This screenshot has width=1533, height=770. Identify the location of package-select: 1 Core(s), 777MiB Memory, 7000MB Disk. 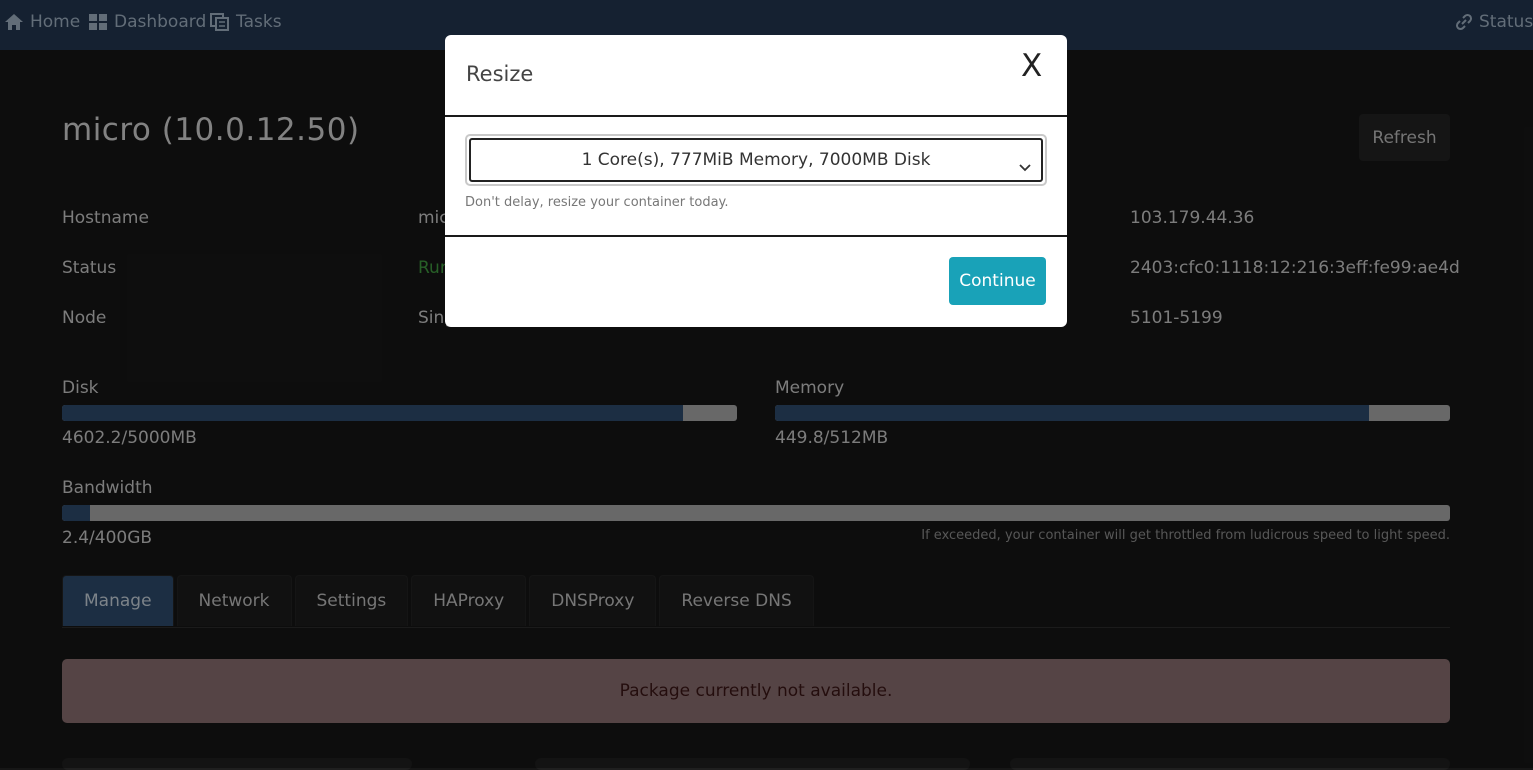
(756, 160).